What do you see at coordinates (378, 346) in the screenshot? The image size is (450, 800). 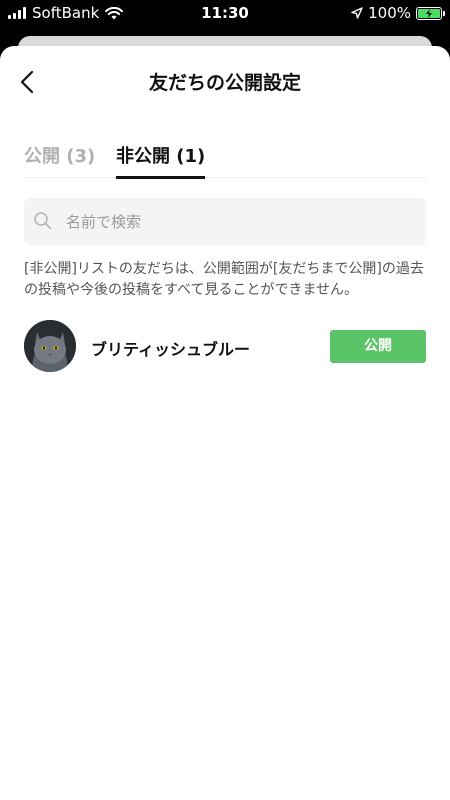 I see `make-public-button: 公開` at bounding box center [378, 346].